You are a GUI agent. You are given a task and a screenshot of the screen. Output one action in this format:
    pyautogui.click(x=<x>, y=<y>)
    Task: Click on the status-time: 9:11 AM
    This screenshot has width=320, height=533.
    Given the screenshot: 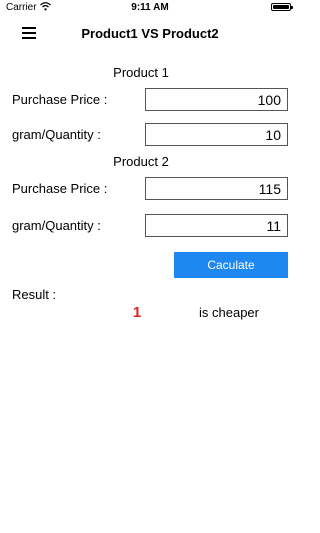 What is the action you would take?
    pyautogui.click(x=150, y=7)
    